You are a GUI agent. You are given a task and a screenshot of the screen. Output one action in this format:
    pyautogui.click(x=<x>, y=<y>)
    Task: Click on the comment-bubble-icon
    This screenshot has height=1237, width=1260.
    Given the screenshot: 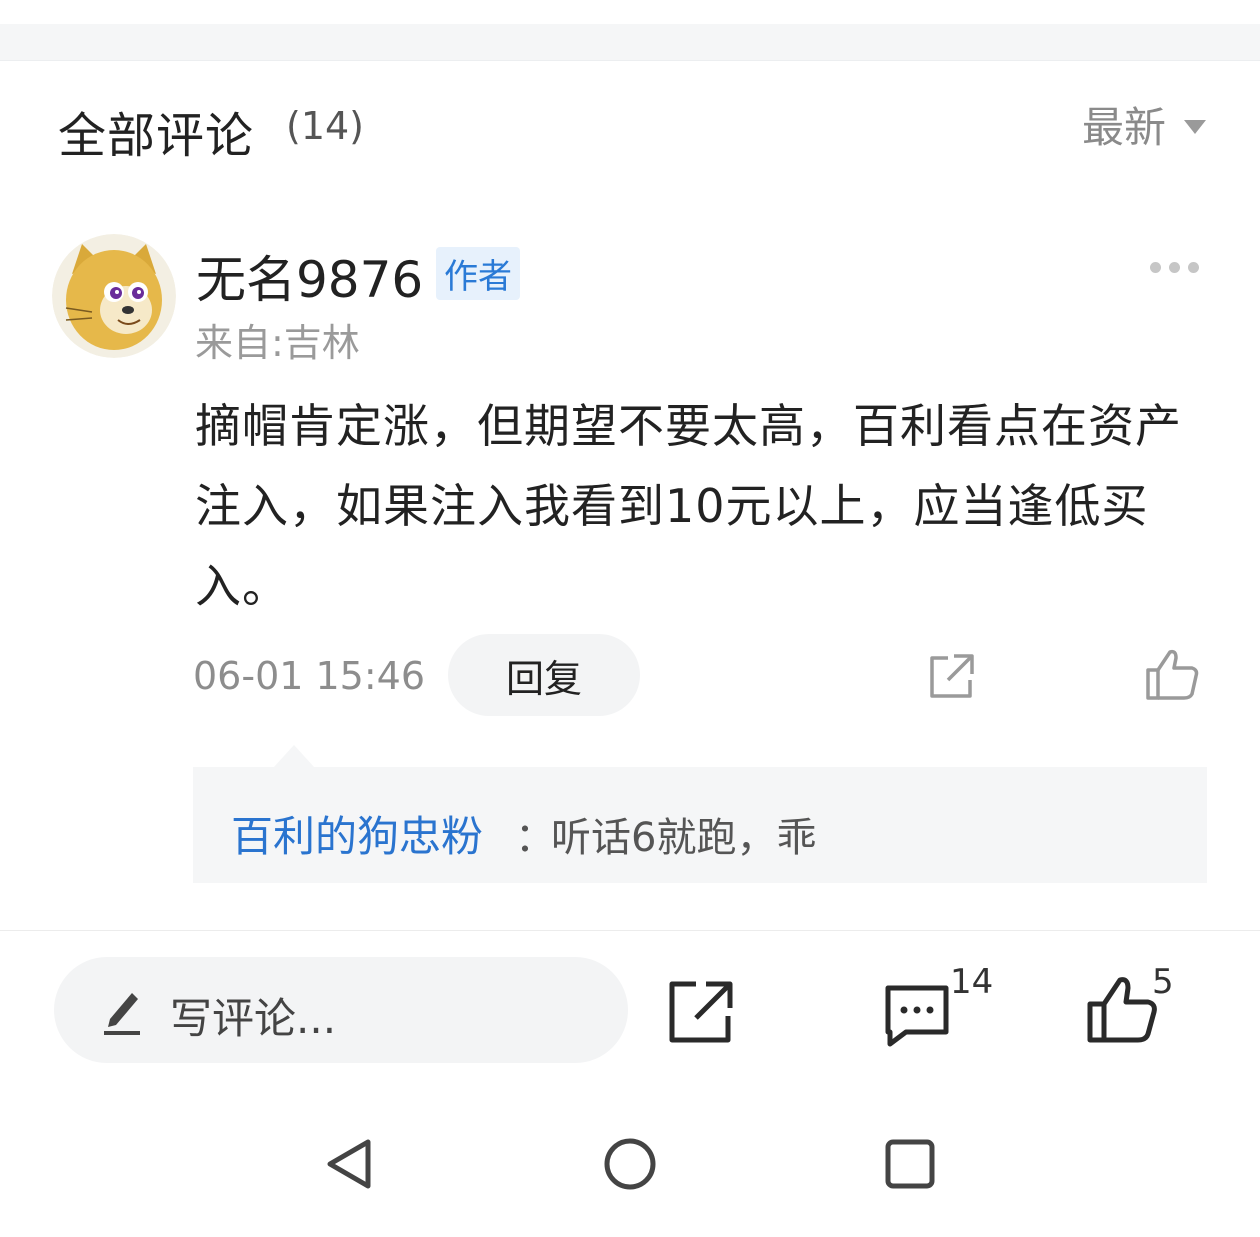 What is the action you would take?
    pyautogui.click(x=916, y=1014)
    